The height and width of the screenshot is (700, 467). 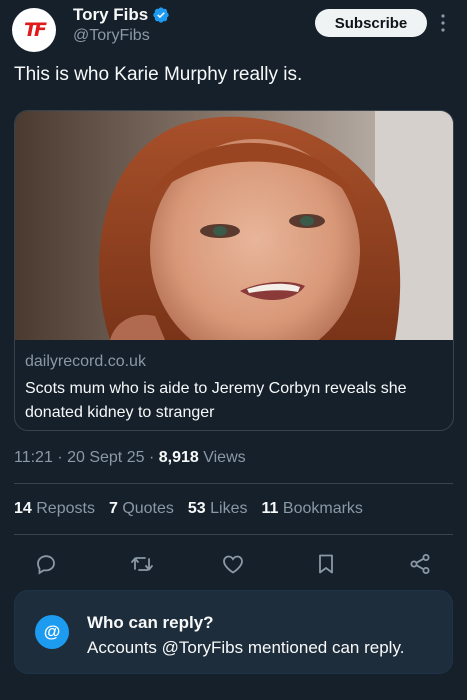 I want to click on views-label: Views, so click(x=224, y=457).